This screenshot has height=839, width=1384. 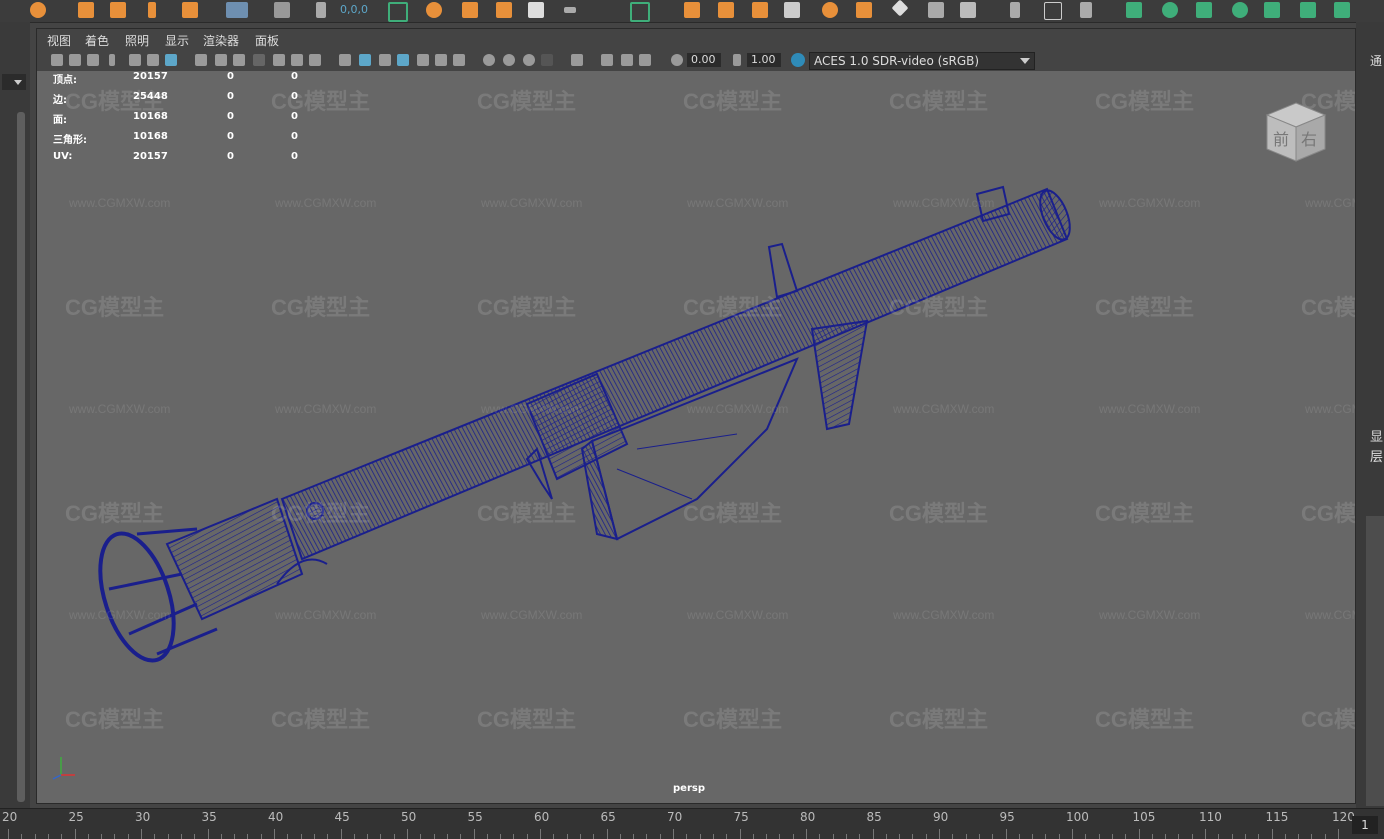 I want to click on cube-icon, so click(x=470, y=10).